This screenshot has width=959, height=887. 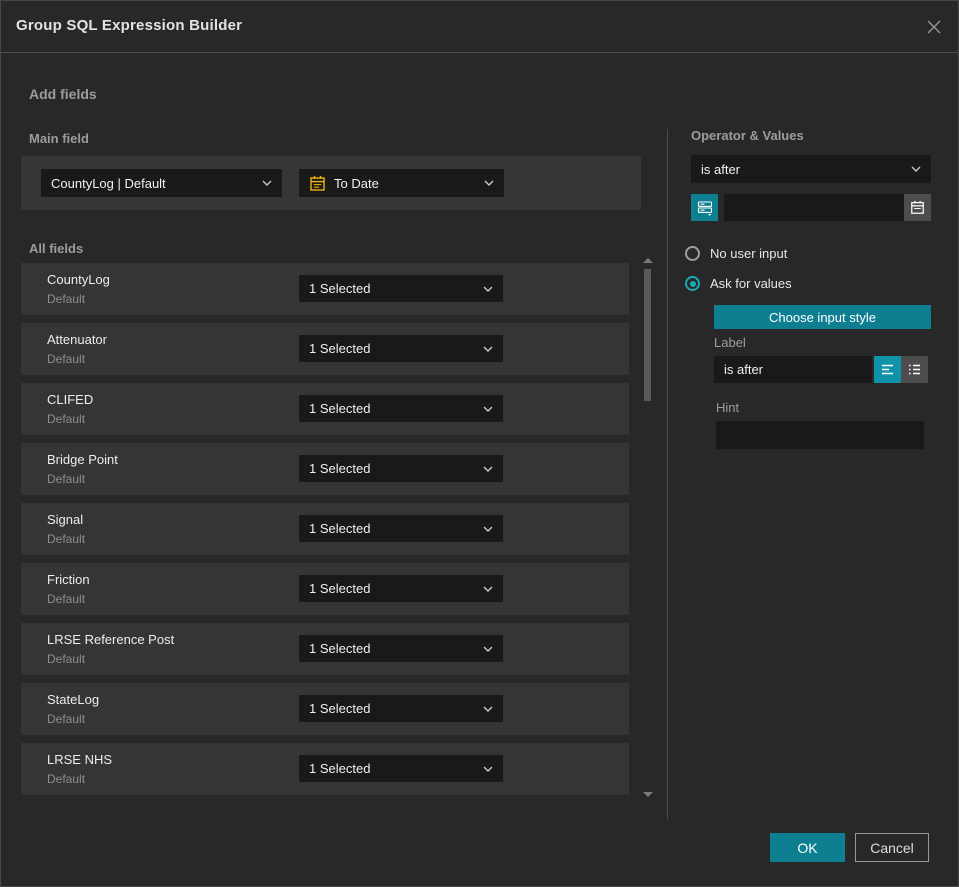 I want to click on scrollbar-down-arrow, so click(x=648, y=794).